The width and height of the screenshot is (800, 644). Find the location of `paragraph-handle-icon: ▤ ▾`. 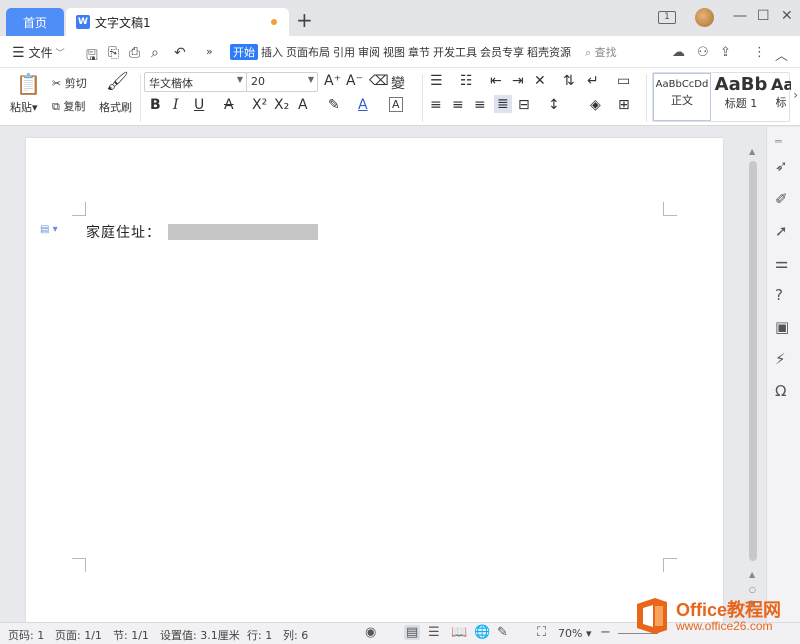

paragraph-handle-icon: ▤ ▾ is located at coordinates (49, 229).